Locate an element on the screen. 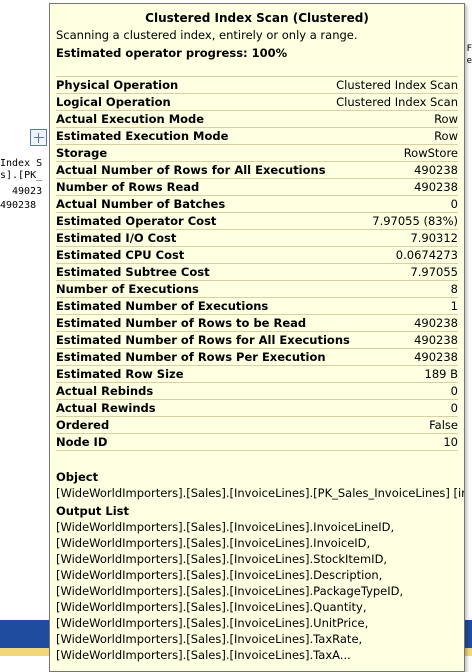  object-title: Object is located at coordinates (77, 477).